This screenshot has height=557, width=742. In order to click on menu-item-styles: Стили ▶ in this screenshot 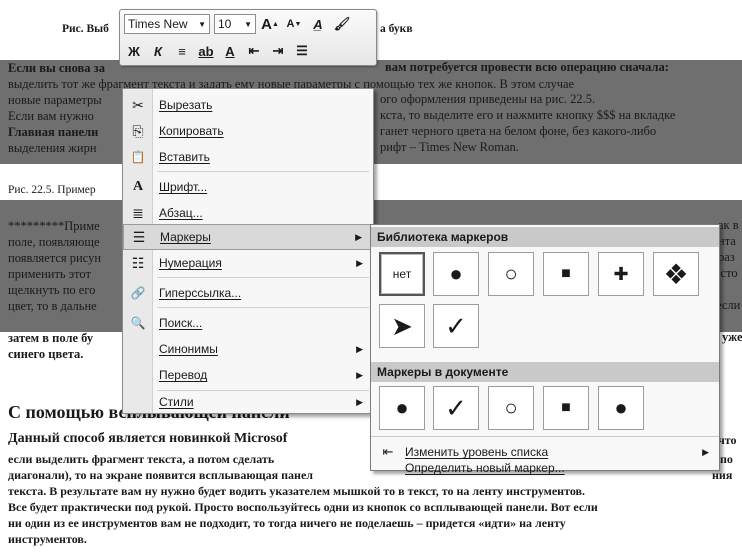, I will do `click(248, 402)`.